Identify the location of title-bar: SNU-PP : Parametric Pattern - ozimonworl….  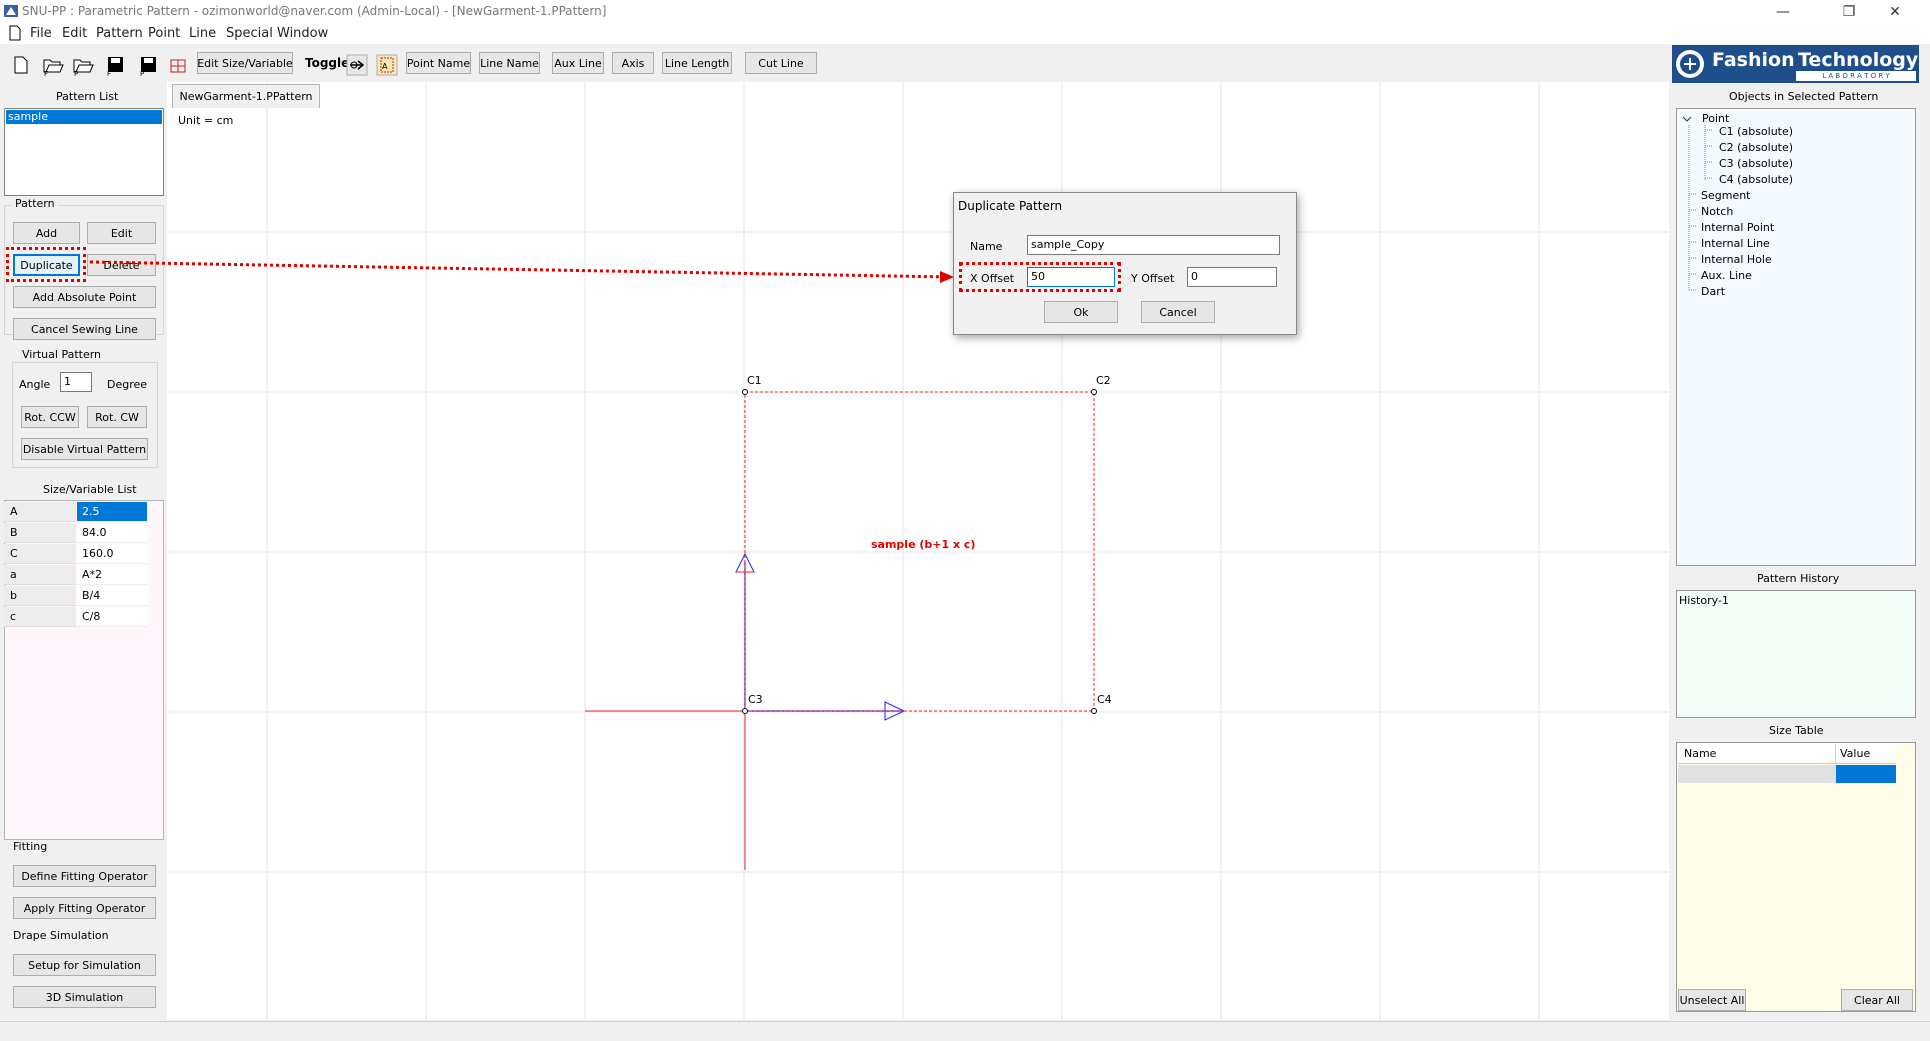
(965, 12).